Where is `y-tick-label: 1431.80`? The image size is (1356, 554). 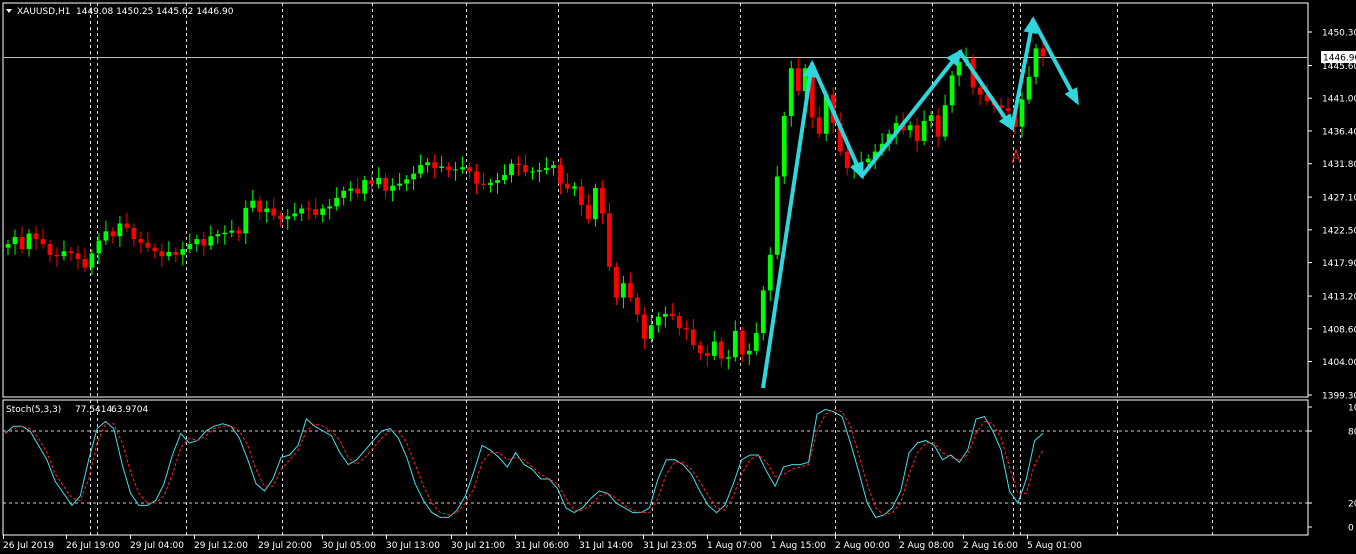 y-tick-label: 1431.80 is located at coordinates (1339, 165).